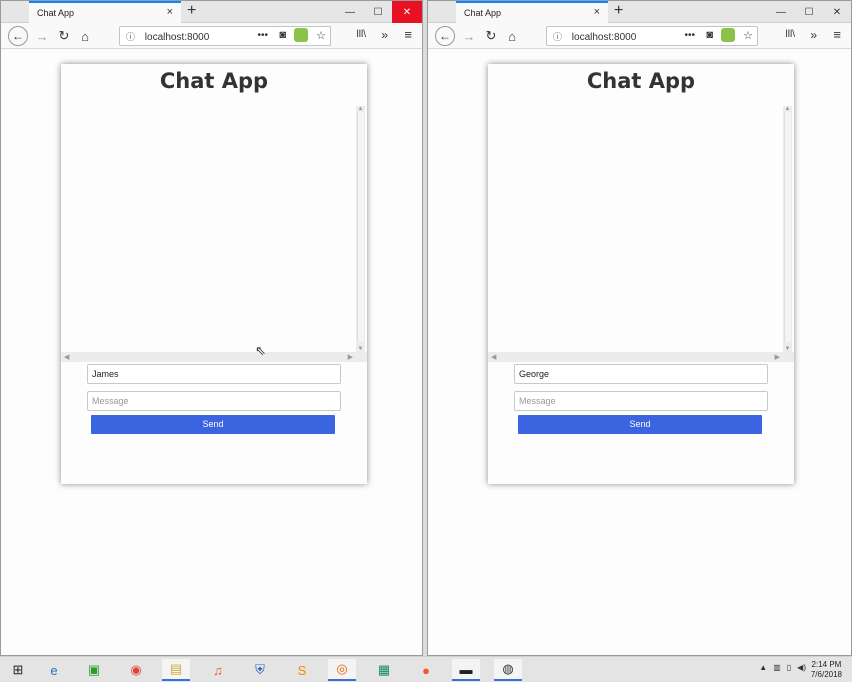 The width and height of the screenshot is (852, 682). Describe the element at coordinates (826, 674) in the screenshot. I see `clock-date: 7/6/2018` at that location.